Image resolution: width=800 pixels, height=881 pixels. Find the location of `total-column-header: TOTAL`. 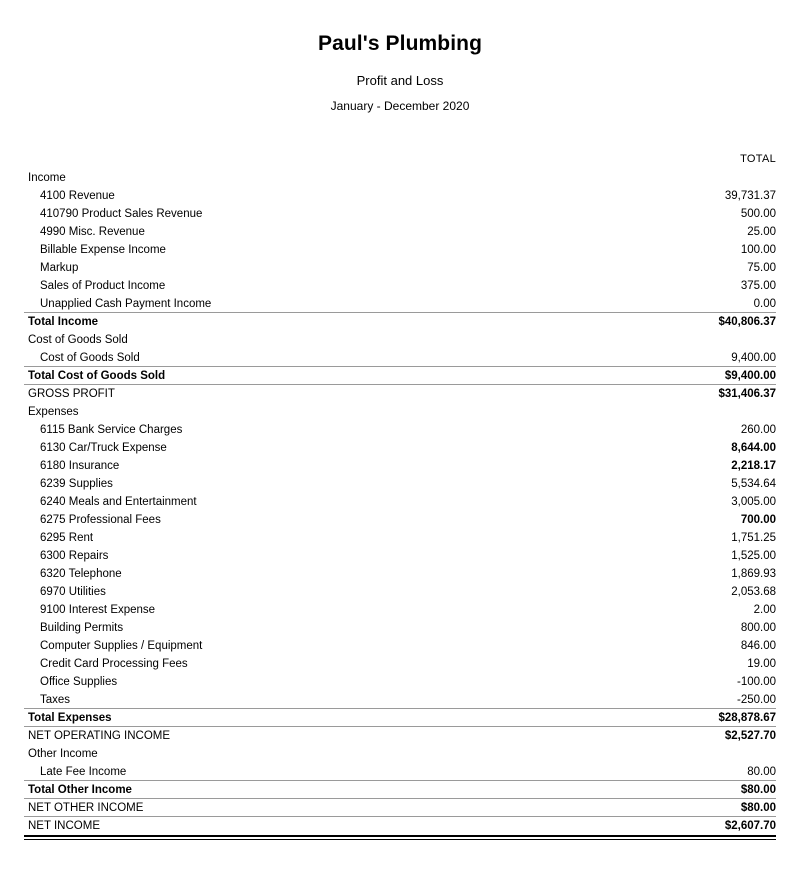

total-column-header: TOTAL is located at coordinates (758, 158).